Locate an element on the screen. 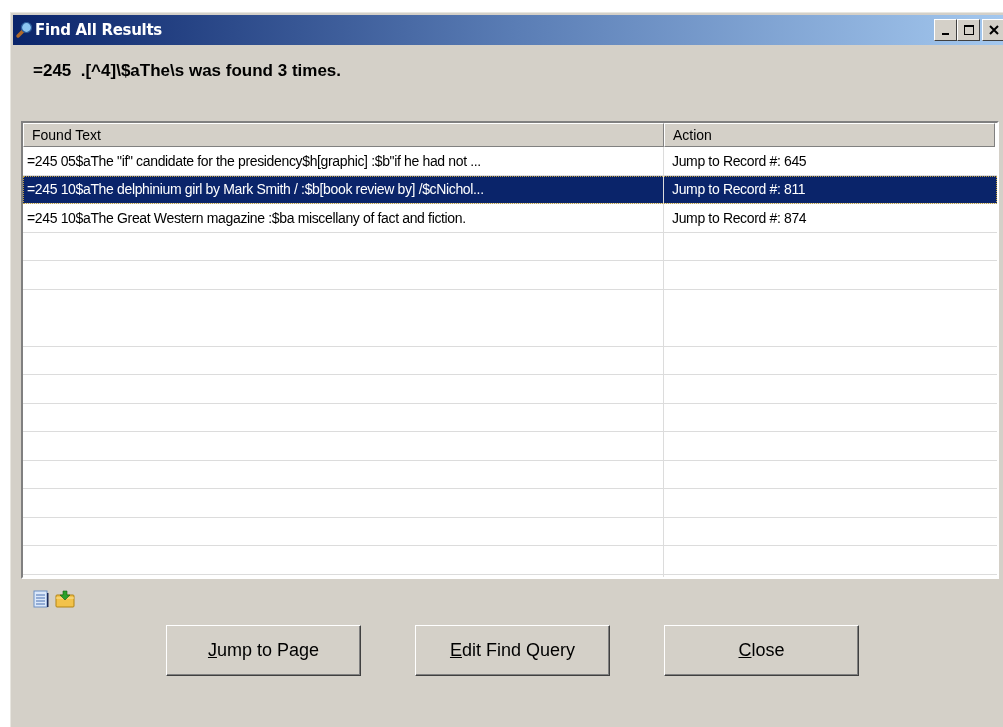  result-row: =245 10$aThe delphinium girl by Mark Smith / :$b[book review by] /$cNichol... Jump to Record #: 811 is located at coordinates (510, 189).